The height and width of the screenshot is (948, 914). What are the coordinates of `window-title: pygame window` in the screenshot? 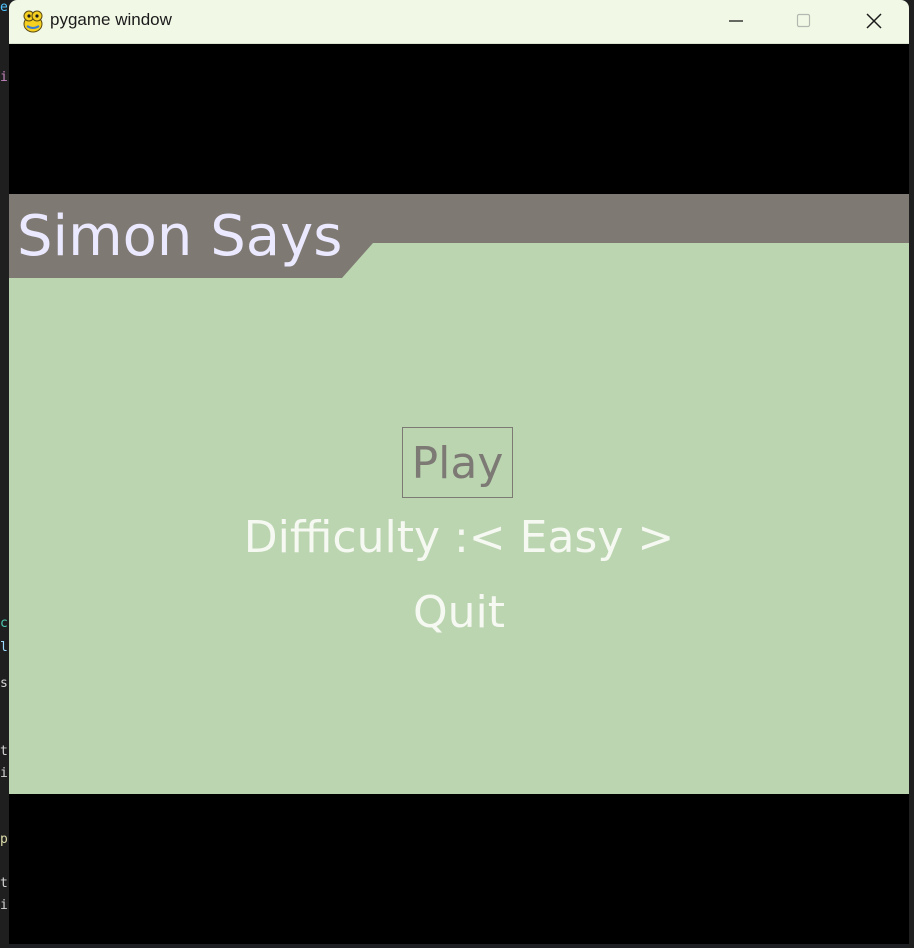 It's located at (111, 19).